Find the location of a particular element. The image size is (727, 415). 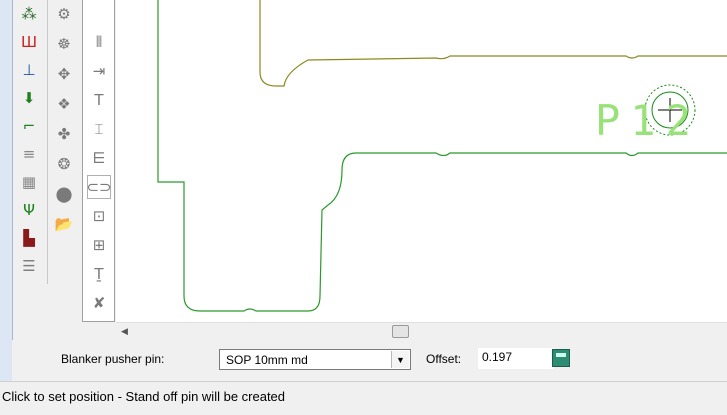

number-box-icon: ⊞ is located at coordinates (99, 245).